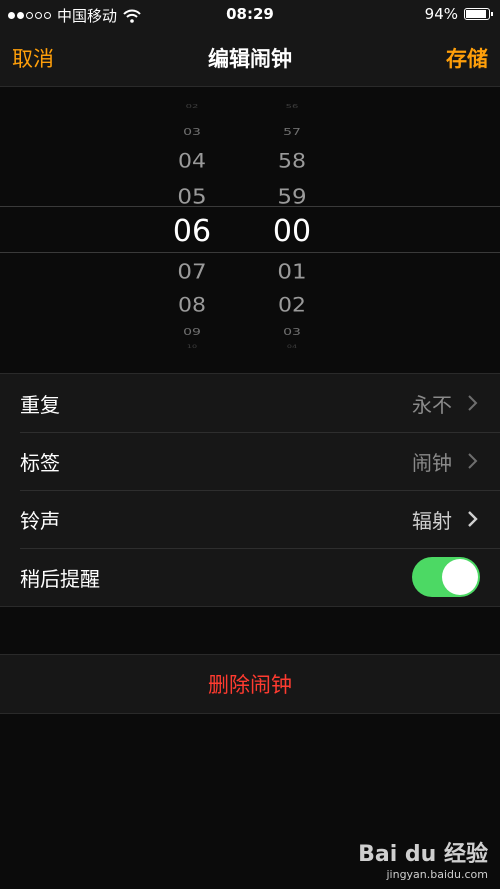 The image size is (500, 889). I want to click on watermark-url: jingyan.baidu.com, so click(437, 874).